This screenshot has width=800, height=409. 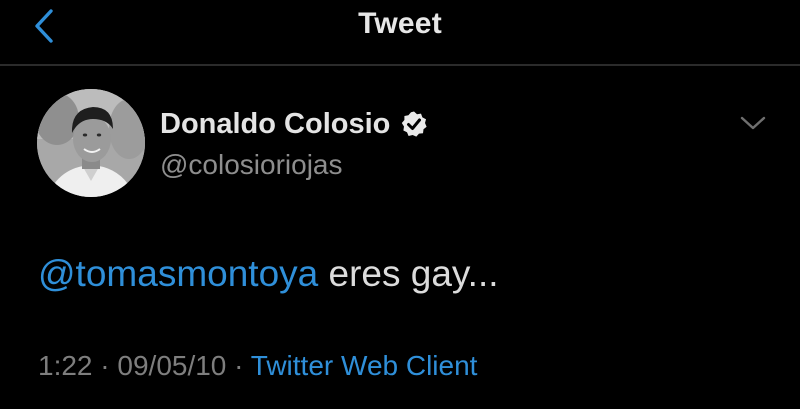 I want to click on avatar-photo, so click(x=91, y=143).